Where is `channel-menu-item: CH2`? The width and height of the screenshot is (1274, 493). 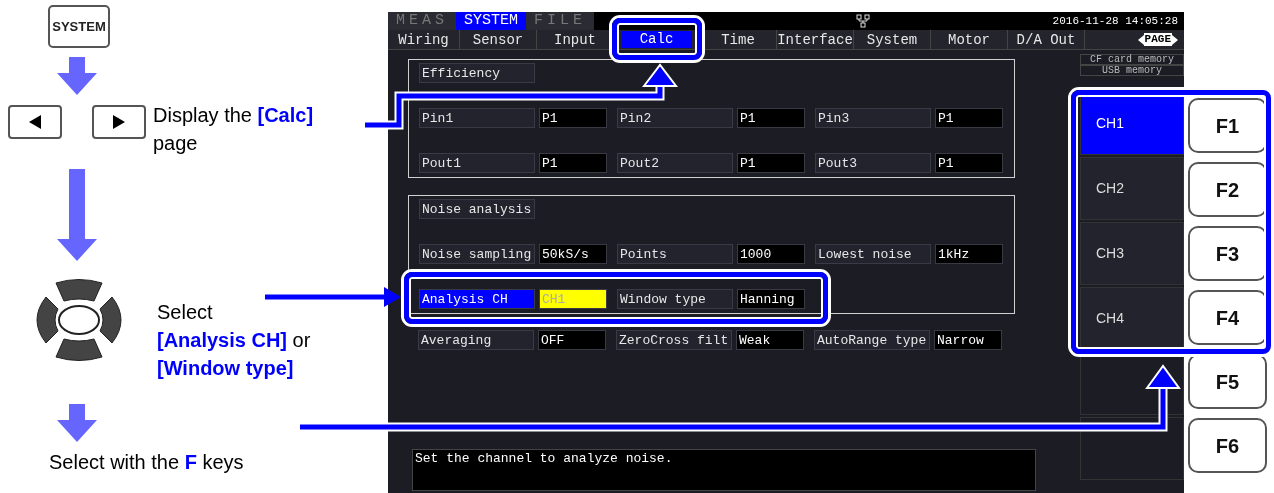
channel-menu-item: CH2 is located at coordinates (1132, 188).